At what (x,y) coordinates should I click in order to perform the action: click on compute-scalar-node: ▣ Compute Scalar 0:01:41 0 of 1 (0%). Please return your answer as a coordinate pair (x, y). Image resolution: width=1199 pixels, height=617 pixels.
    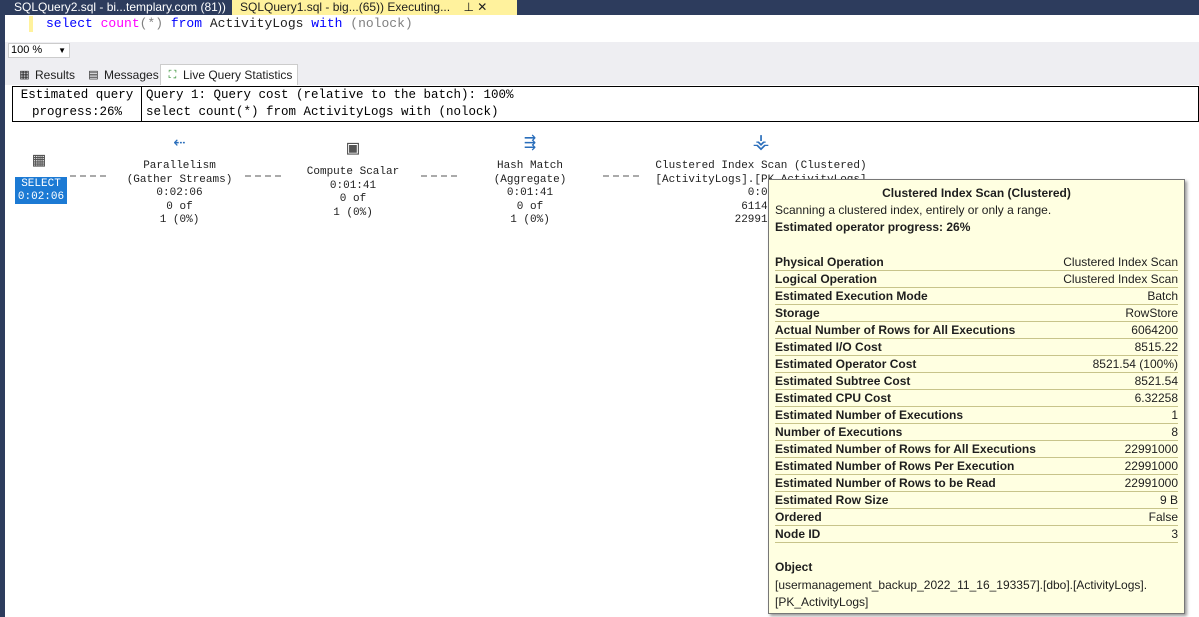
    Looking at the image, I should click on (353, 178).